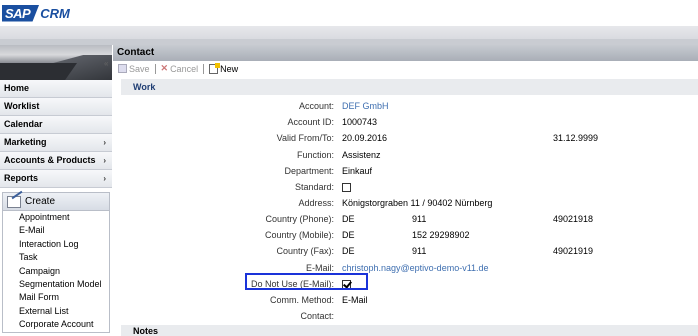 Image resolution: width=698 pixels, height=336 pixels. What do you see at coordinates (360, 122) in the screenshot?
I see `field-value: 1000743` at bounding box center [360, 122].